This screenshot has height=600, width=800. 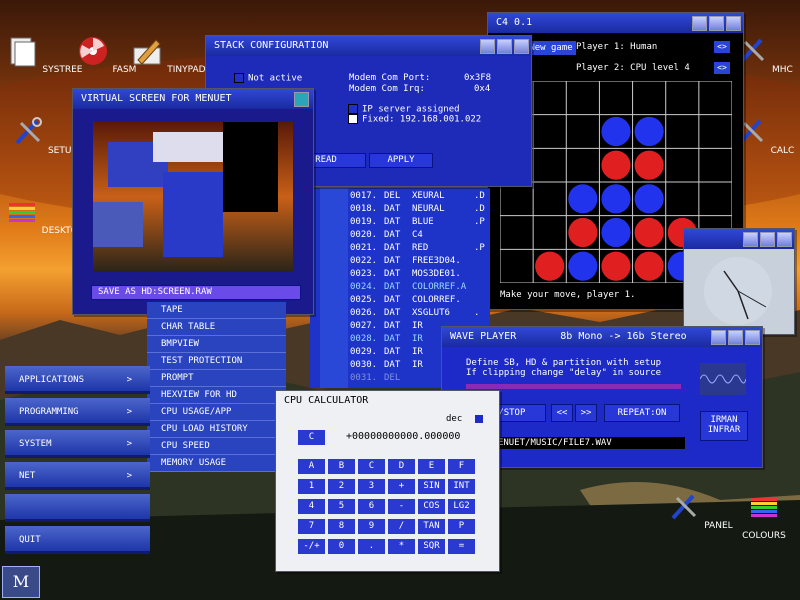 I want to click on clear-button: C, so click(x=311, y=437).